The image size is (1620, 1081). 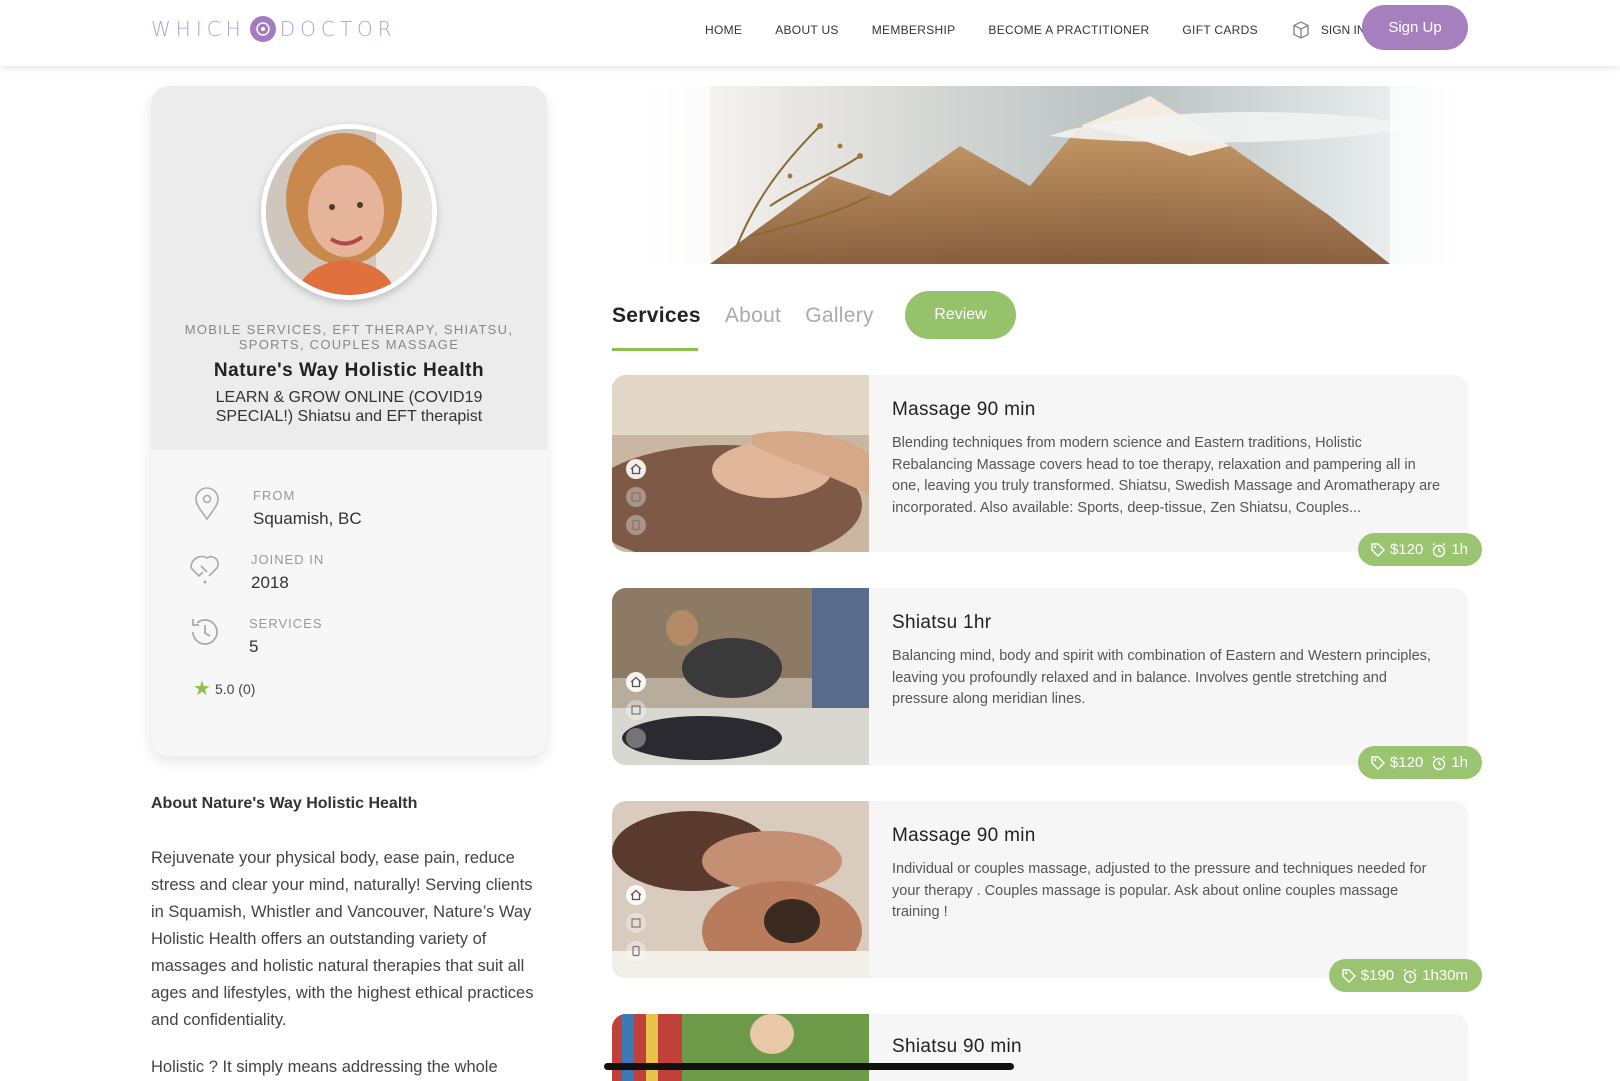 What do you see at coordinates (349, 212) in the screenshot?
I see `avatar` at bounding box center [349, 212].